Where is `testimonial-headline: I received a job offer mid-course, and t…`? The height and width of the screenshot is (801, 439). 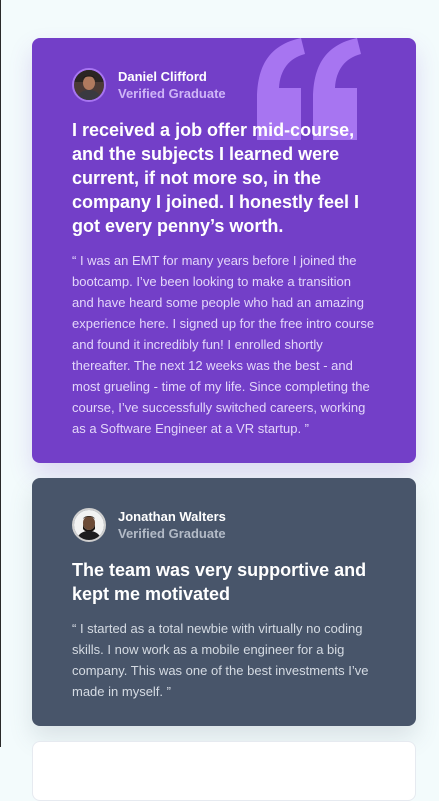
testimonial-headline: I received a job offer mid-course, and t… is located at coordinates (216, 178).